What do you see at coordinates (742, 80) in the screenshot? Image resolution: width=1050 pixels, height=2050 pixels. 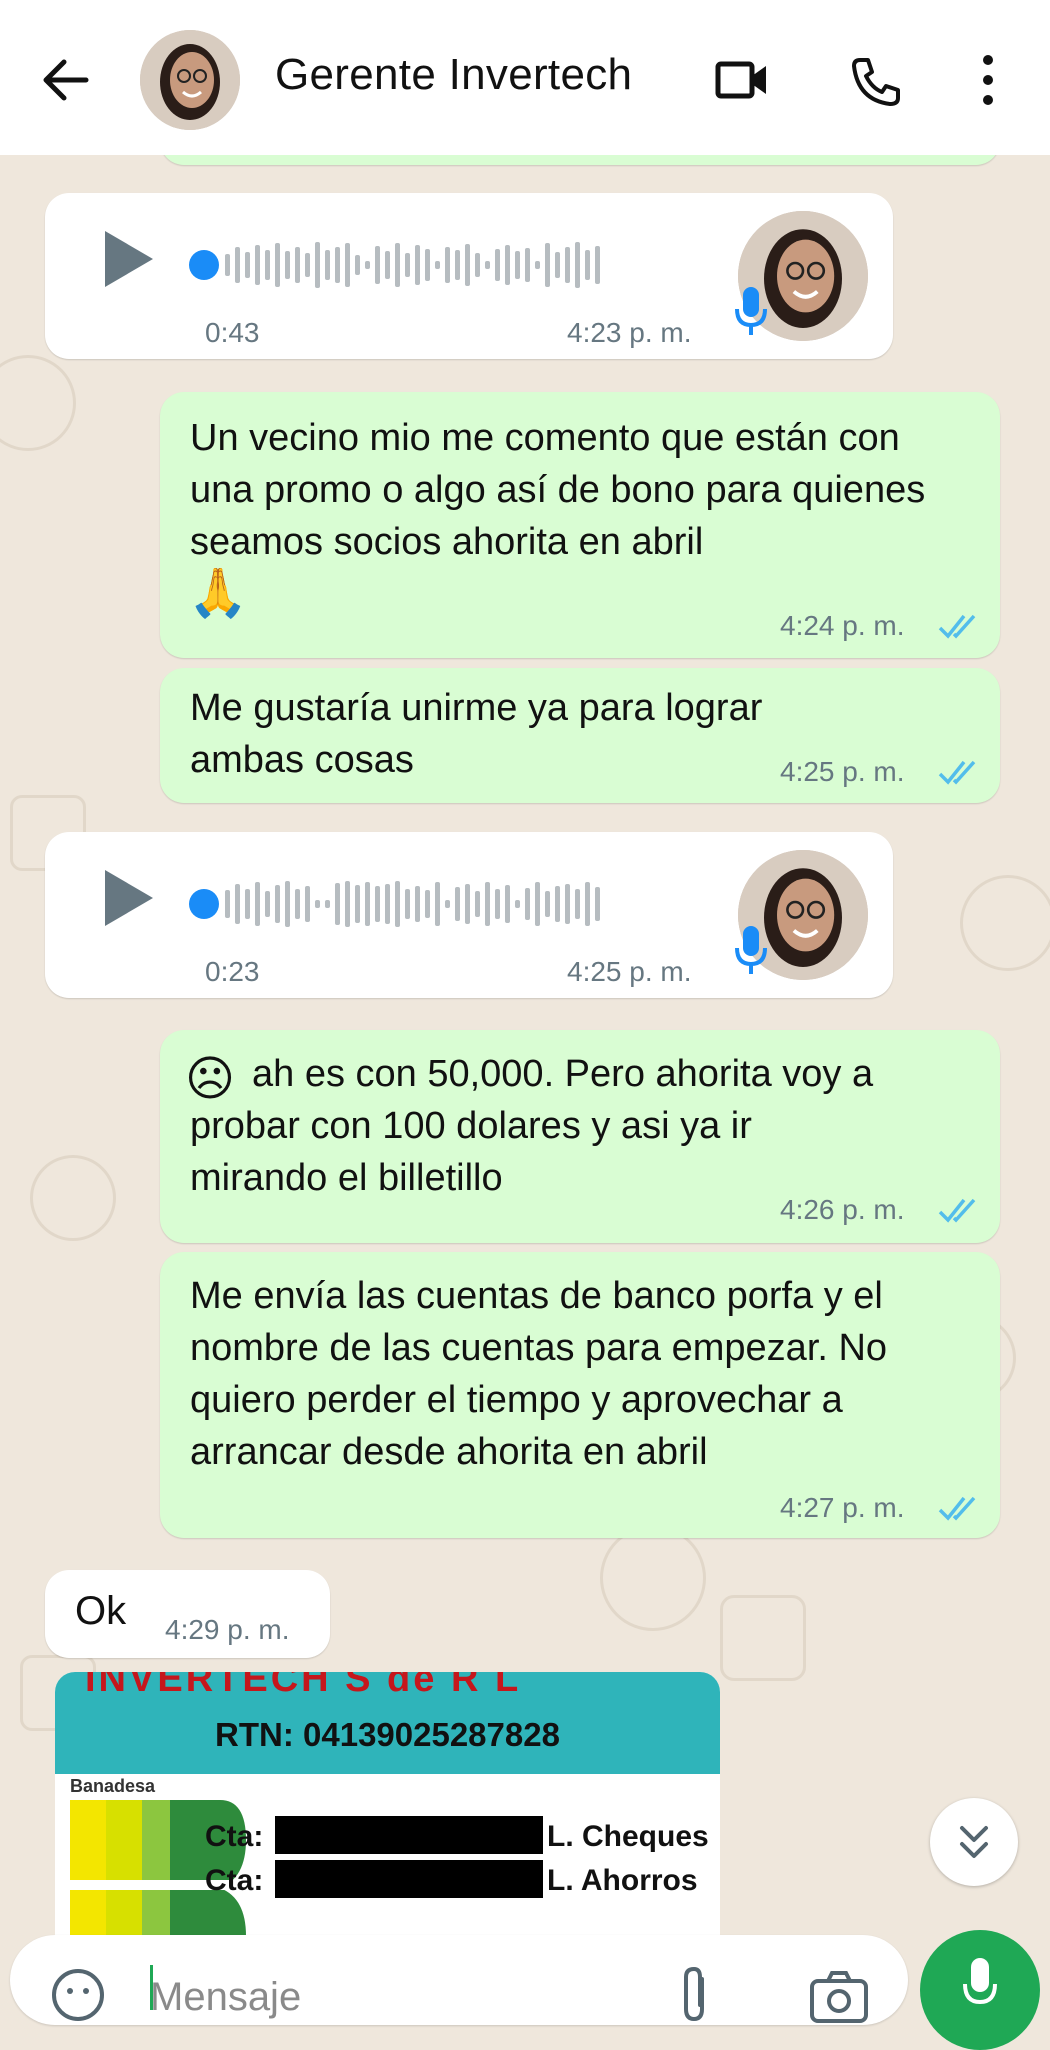 I see `video-call-icon` at bounding box center [742, 80].